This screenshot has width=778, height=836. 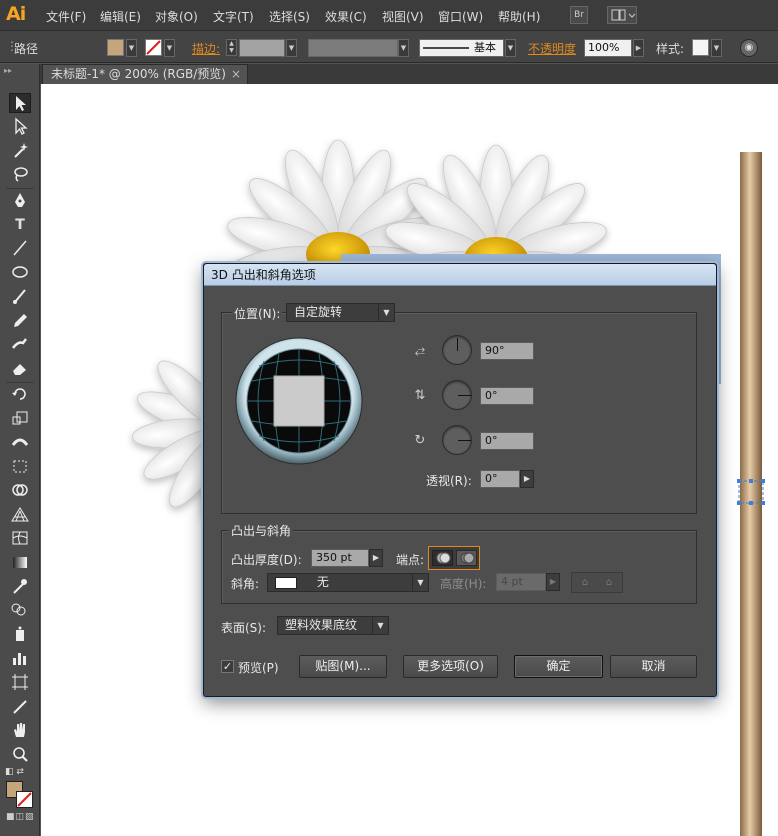 I want to click on brush-stroke-icon, so click(x=446, y=48).